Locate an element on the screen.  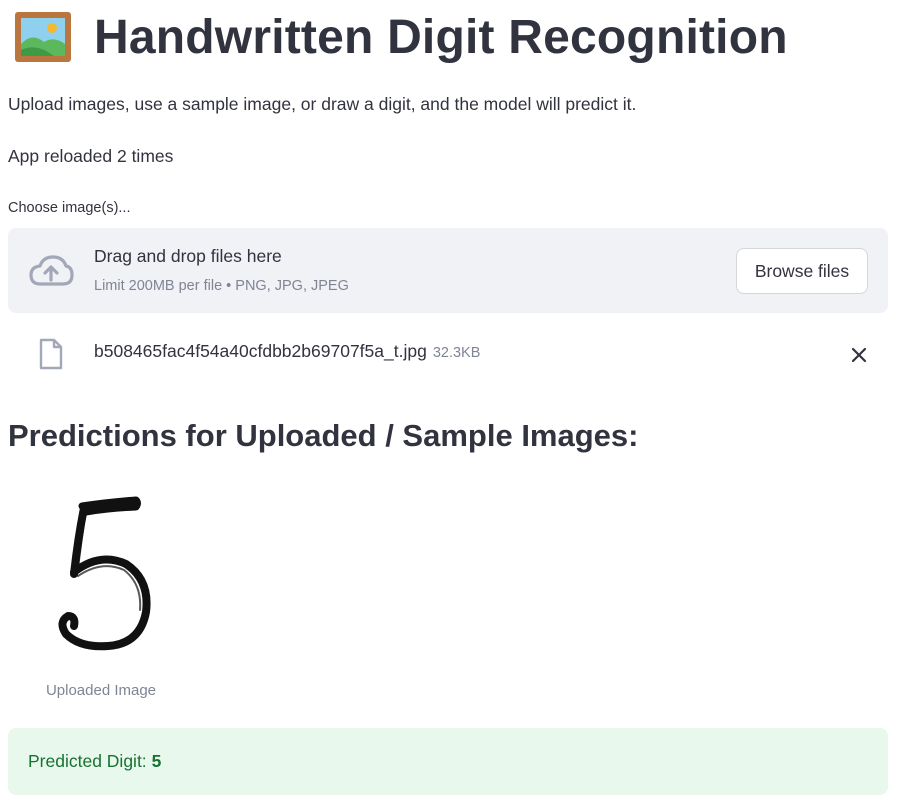
reload-status: App reloaded 2 times is located at coordinates (91, 156).